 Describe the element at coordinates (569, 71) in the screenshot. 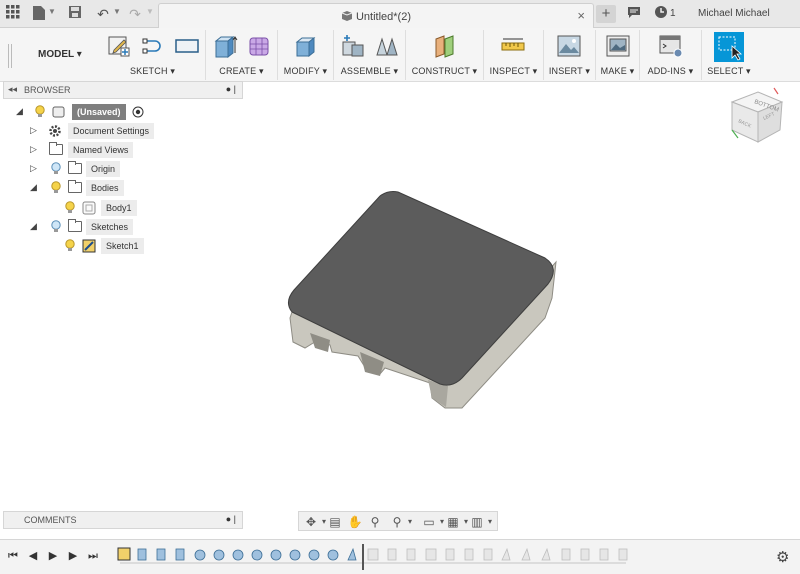

I see `insert-menu: INSERT ▾` at that location.